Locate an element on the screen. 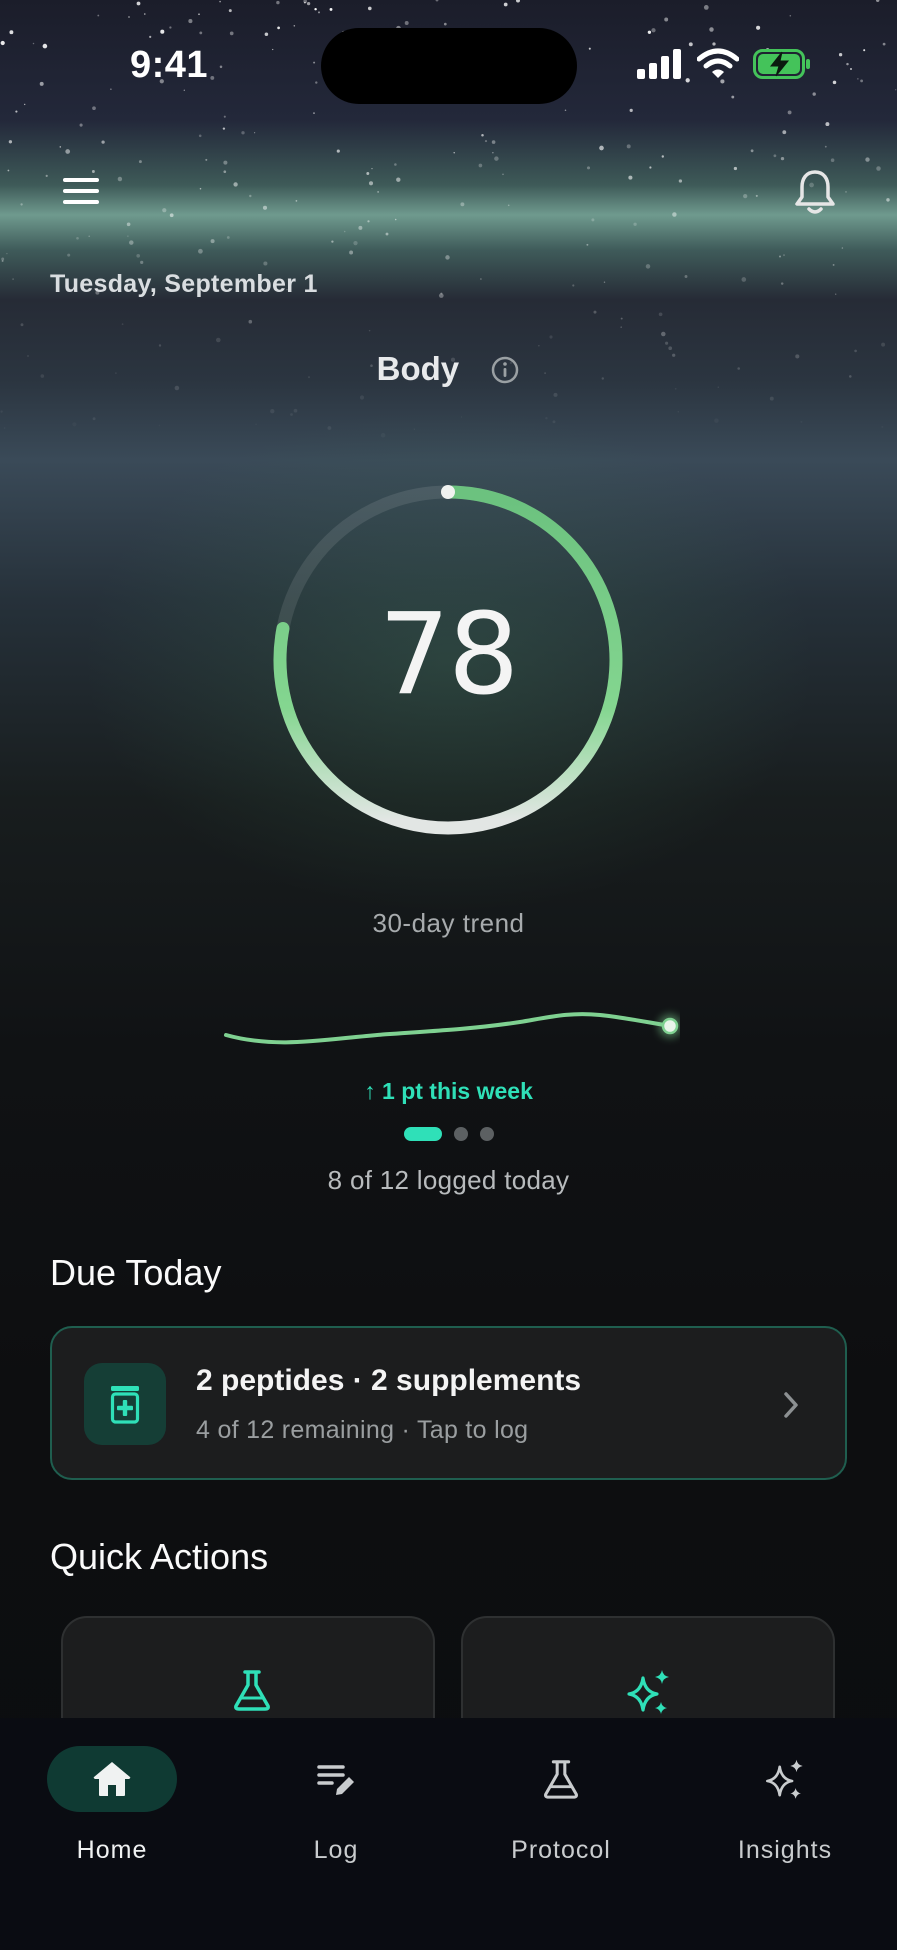  wifi-icon is located at coordinates (718, 63).